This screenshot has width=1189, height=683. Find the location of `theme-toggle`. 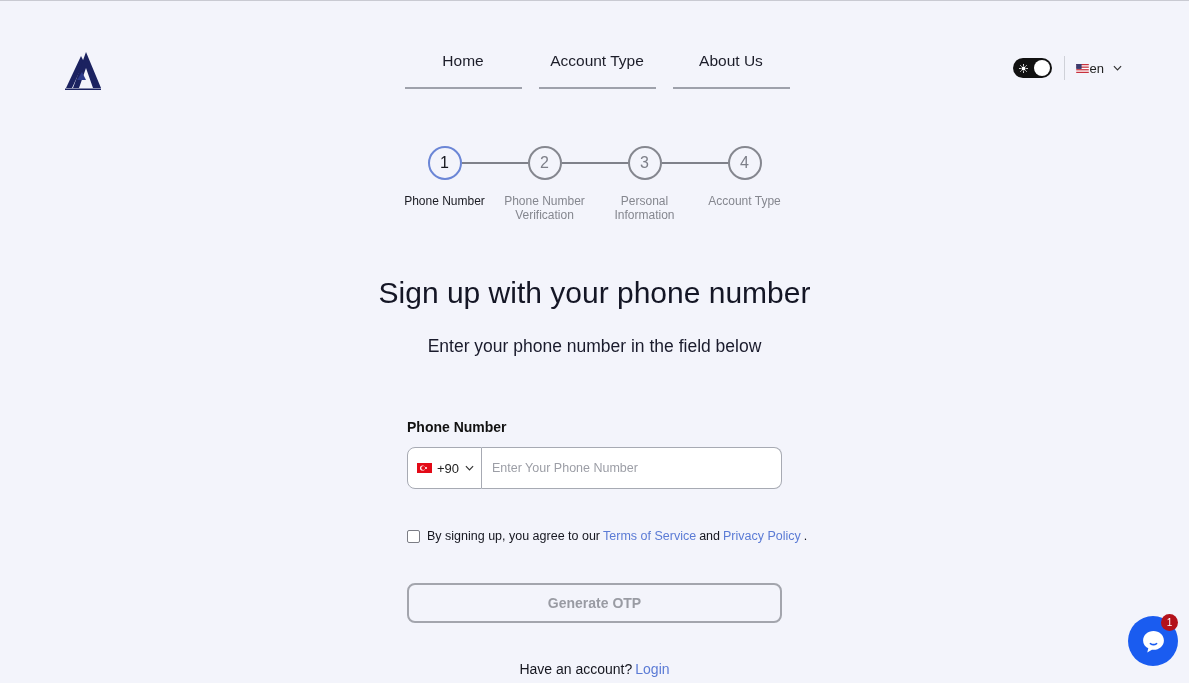

theme-toggle is located at coordinates (1032, 68).